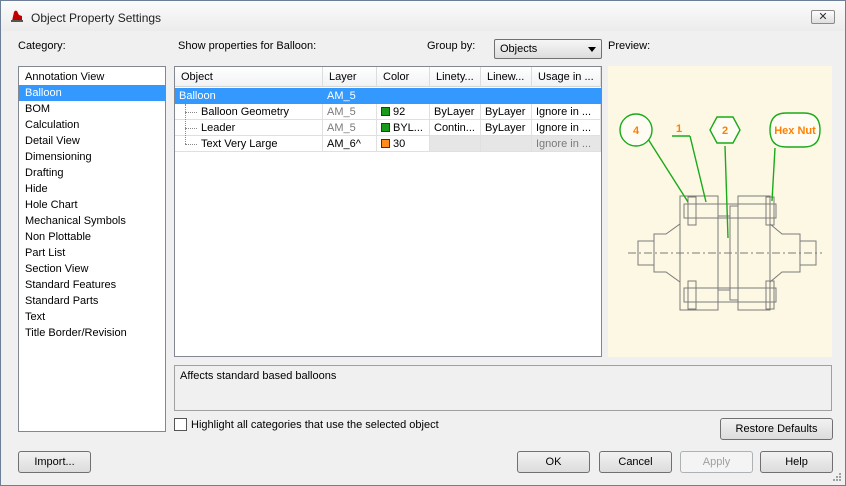 The height and width of the screenshot is (486, 846). I want to click on description-box: Affects standard based balloons, so click(503, 388).